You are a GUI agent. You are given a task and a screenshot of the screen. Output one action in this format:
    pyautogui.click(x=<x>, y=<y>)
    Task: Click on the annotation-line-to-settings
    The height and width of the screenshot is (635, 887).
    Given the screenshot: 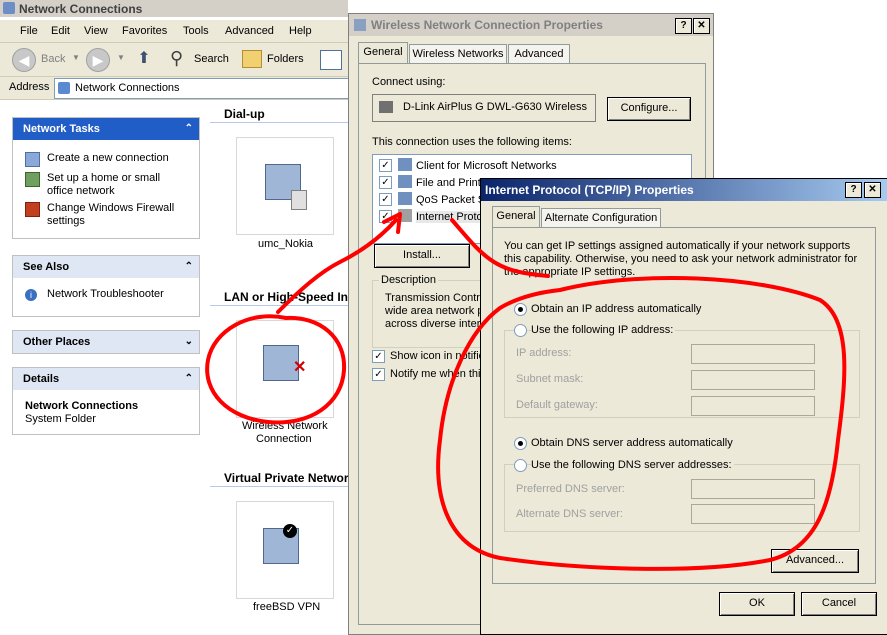 What is the action you would take?
    pyautogui.click(x=500, y=248)
    